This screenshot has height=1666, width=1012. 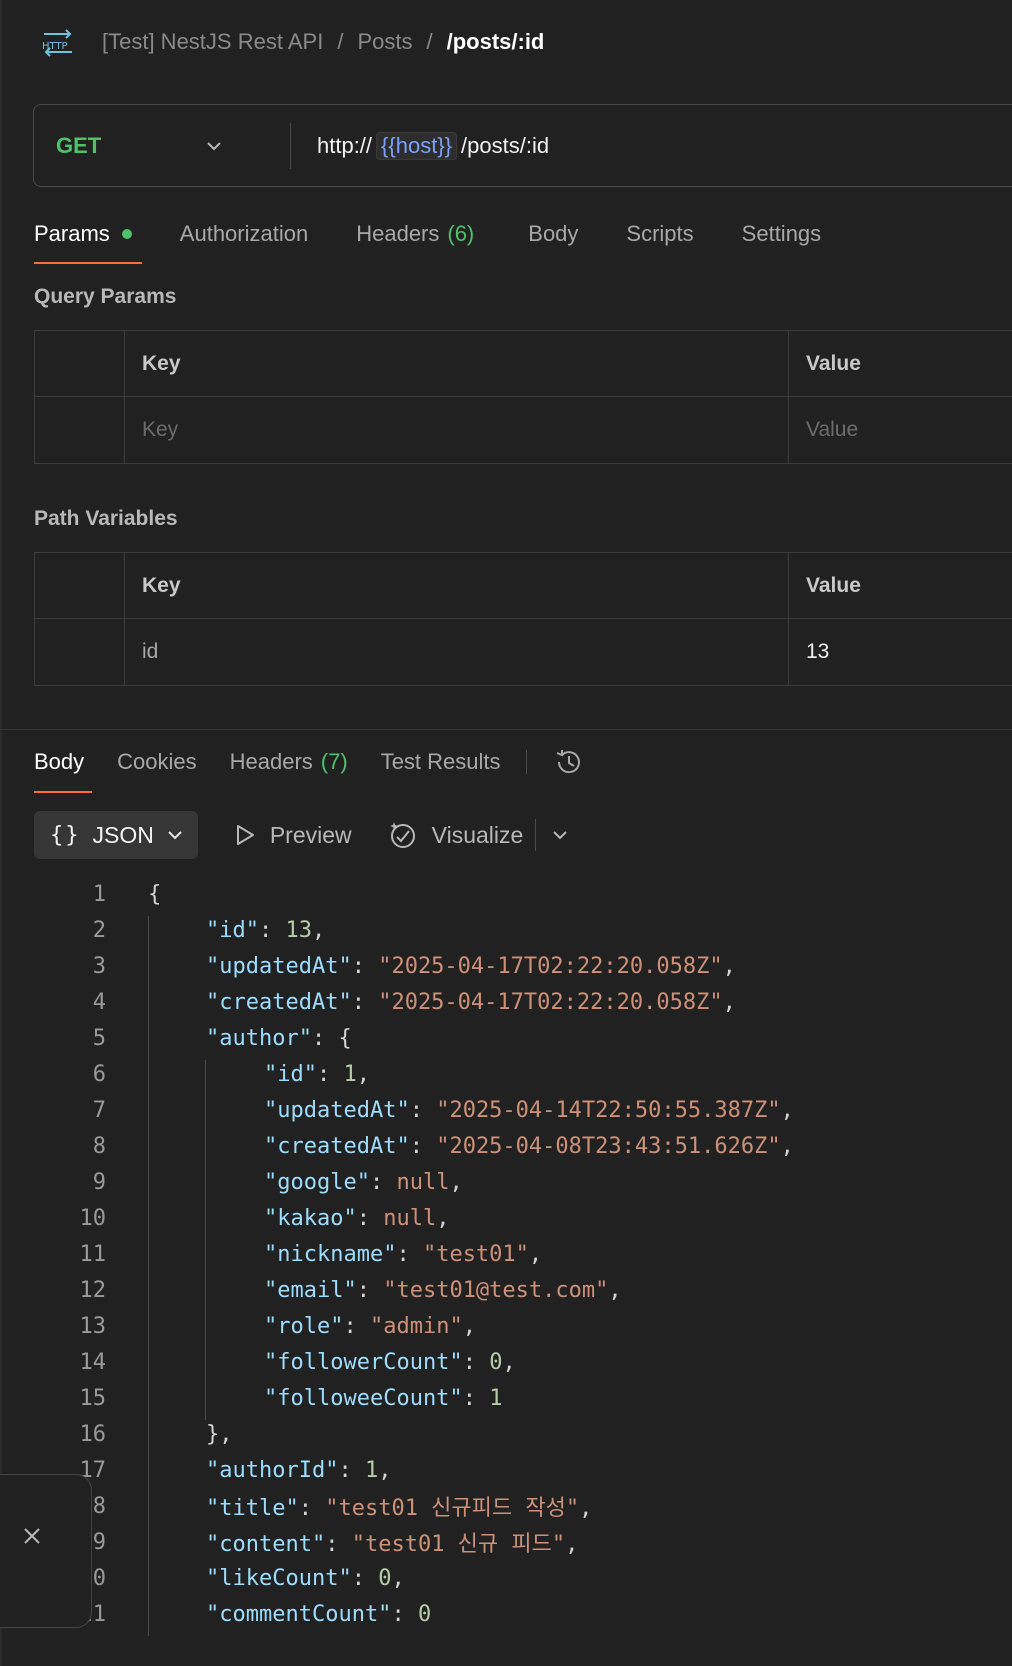 I want to click on code-token: "authorId", so click(x=272, y=1470).